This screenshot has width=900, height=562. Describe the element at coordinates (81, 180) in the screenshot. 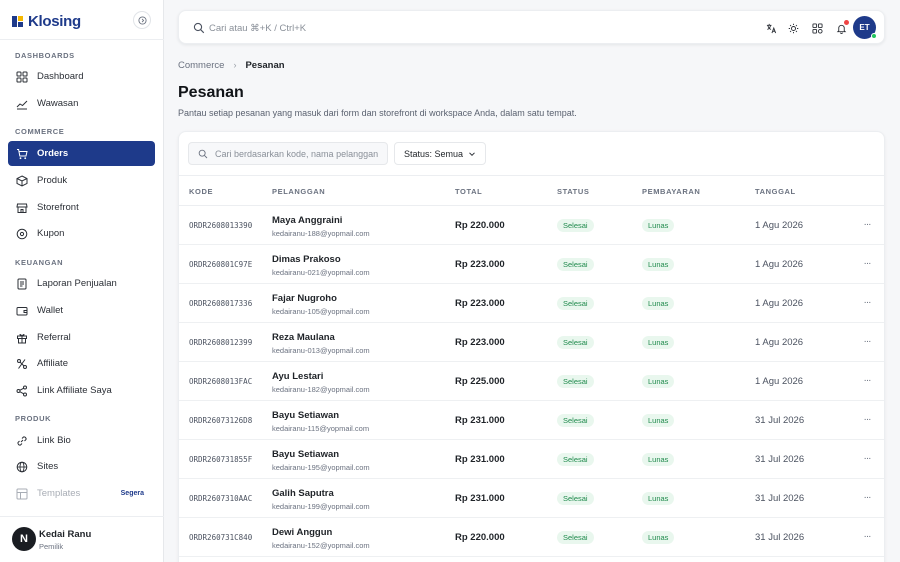

I see `sidebar-item-produk: Produk` at that location.